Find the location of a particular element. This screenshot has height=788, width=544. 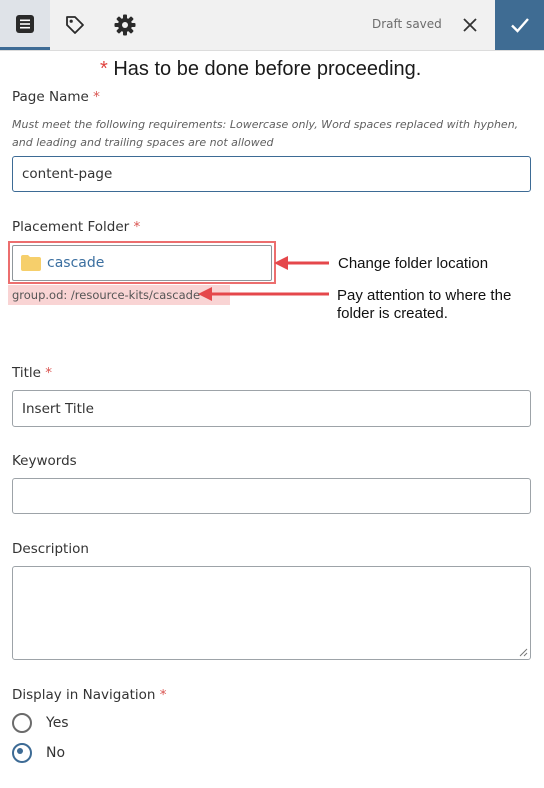

title-label: Title * is located at coordinates (32, 373).